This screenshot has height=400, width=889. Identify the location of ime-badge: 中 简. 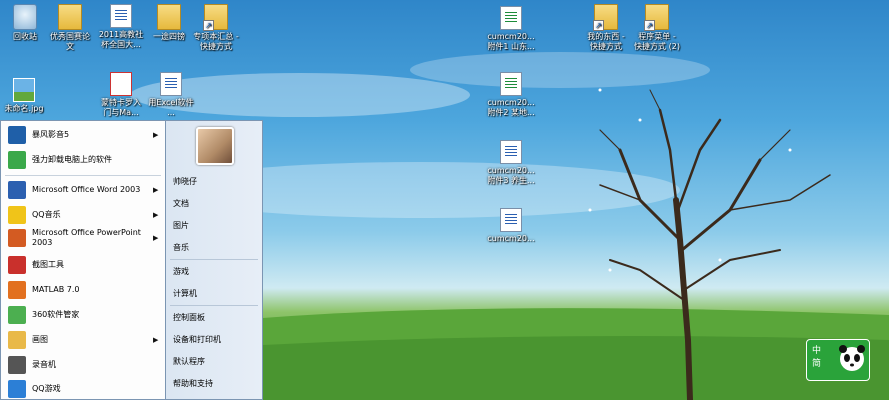
(838, 360).